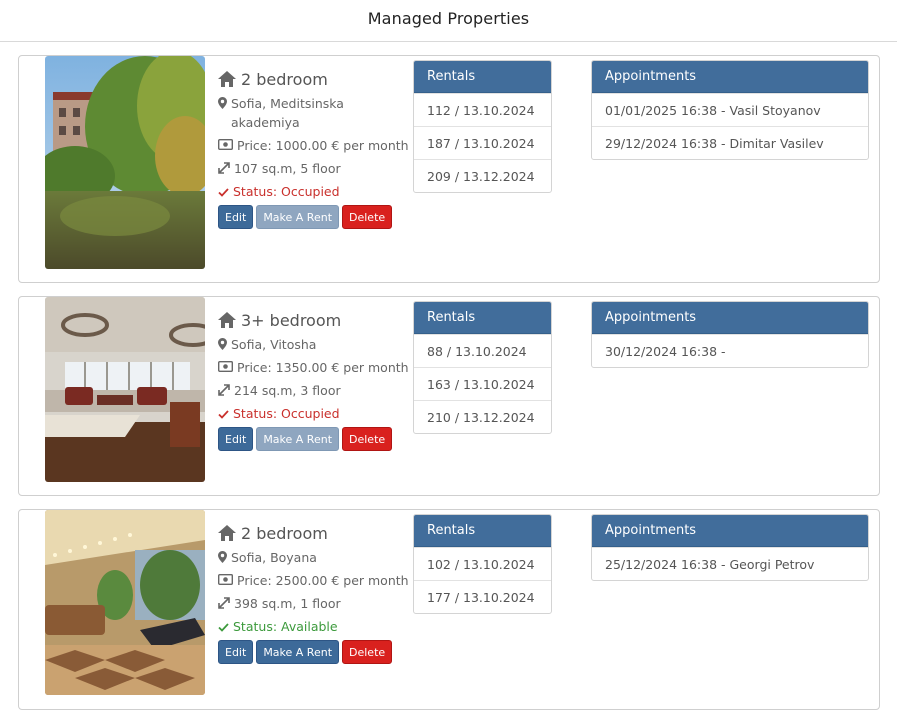 The height and width of the screenshot is (713, 897). I want to click on status-text: Status: Available, so click(285, 626).